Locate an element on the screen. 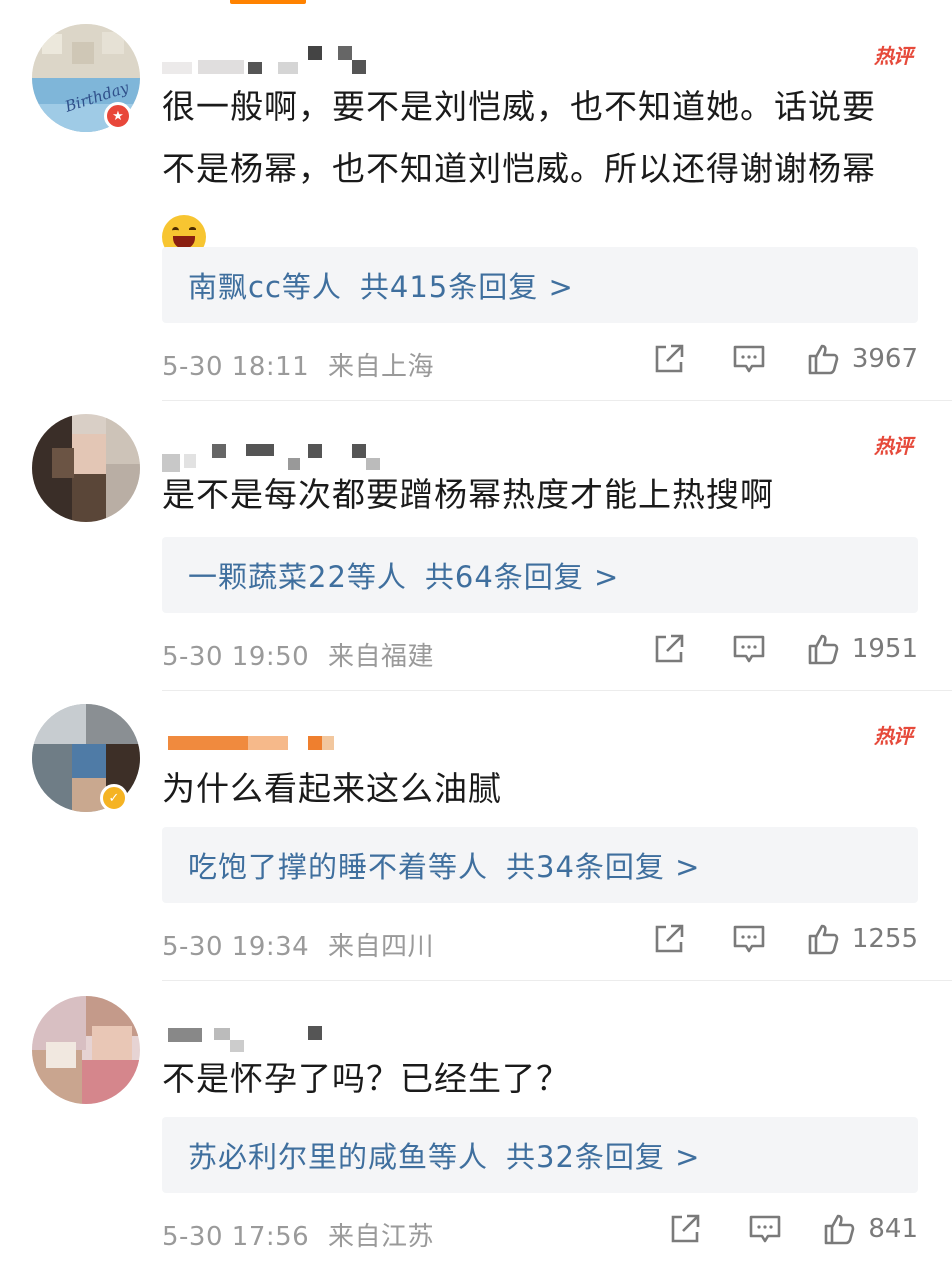 Image resolution: width=952 pixels, height=1280 pixels. username-redacted is located at coordinates (272, 60).